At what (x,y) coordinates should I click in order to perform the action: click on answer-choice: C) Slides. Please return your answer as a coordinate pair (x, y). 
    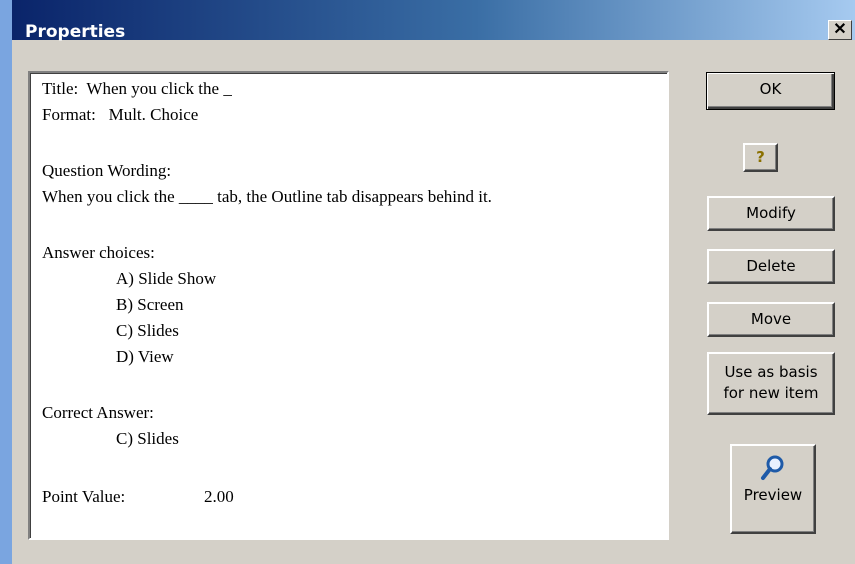
    Looking at the image, I should click on (147, 330).